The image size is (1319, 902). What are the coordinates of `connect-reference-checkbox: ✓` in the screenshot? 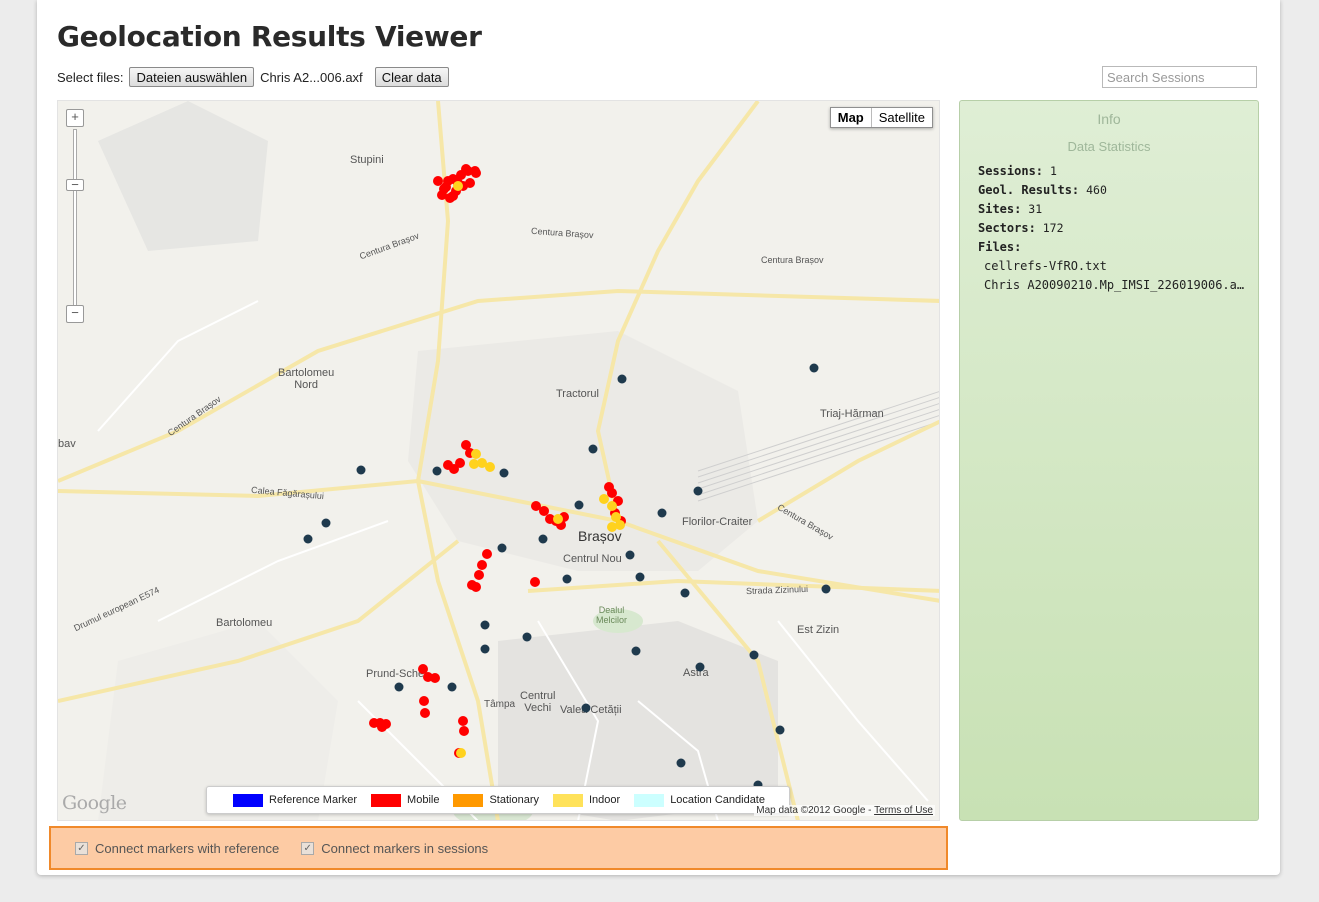 It's located at (81, 848).